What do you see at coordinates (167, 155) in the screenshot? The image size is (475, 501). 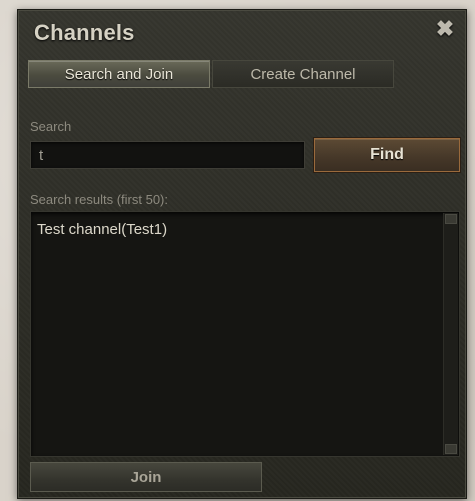 I see `search-input` at bounding box center [167, 155].